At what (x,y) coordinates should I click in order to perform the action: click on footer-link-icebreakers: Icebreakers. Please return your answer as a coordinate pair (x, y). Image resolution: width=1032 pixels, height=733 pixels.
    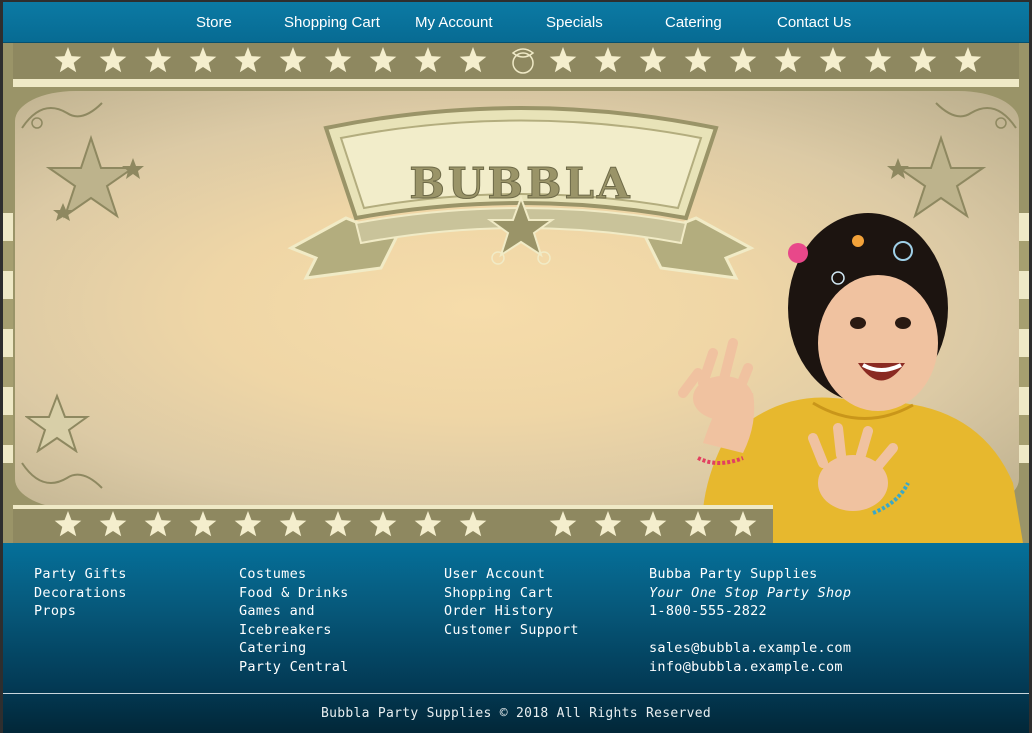
    Looking at the image, I should click on (294, 630).